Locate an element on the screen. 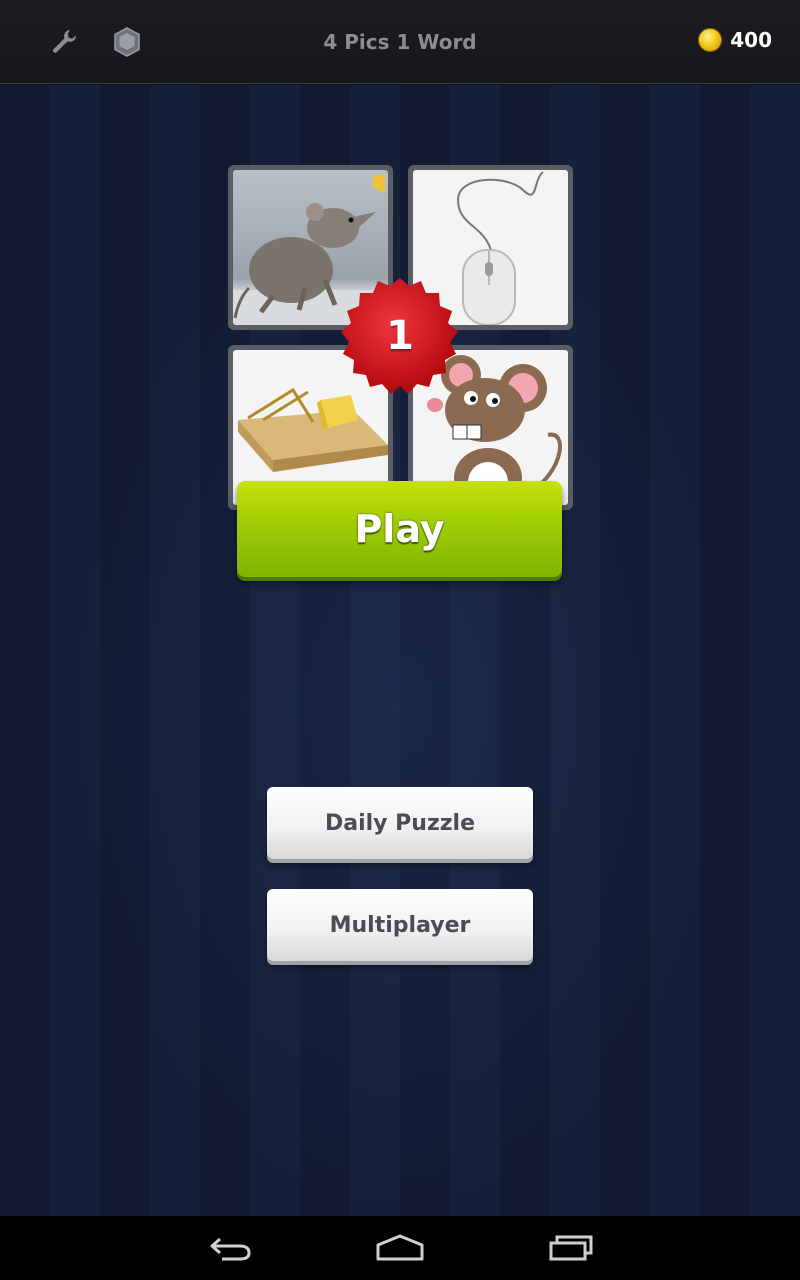 Image resolution: width=800 pixels, height=1280 pixels. play-button: Play is located at coordinates (399, 529).